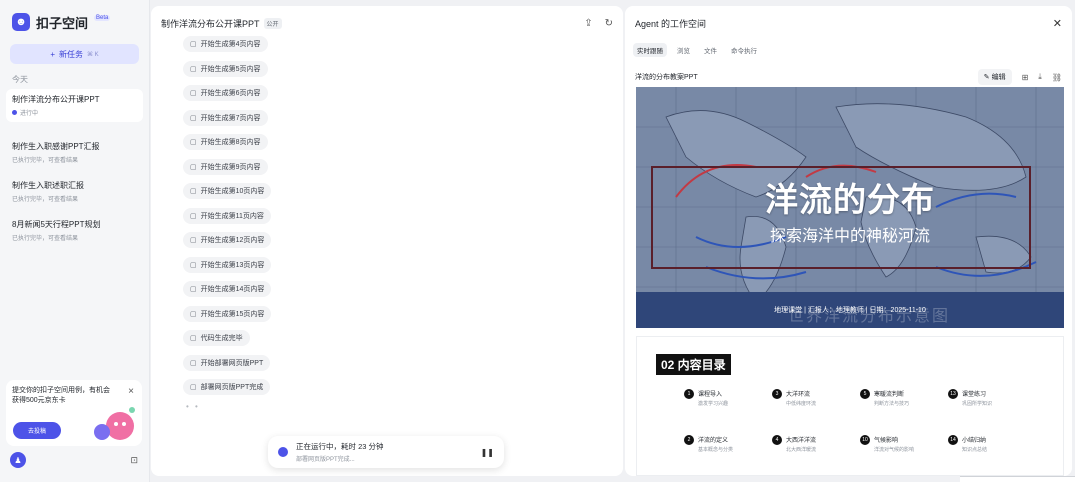 This screenshot has width=1075, height=482. I want to click on toc-number: 13, so click(953, 394).